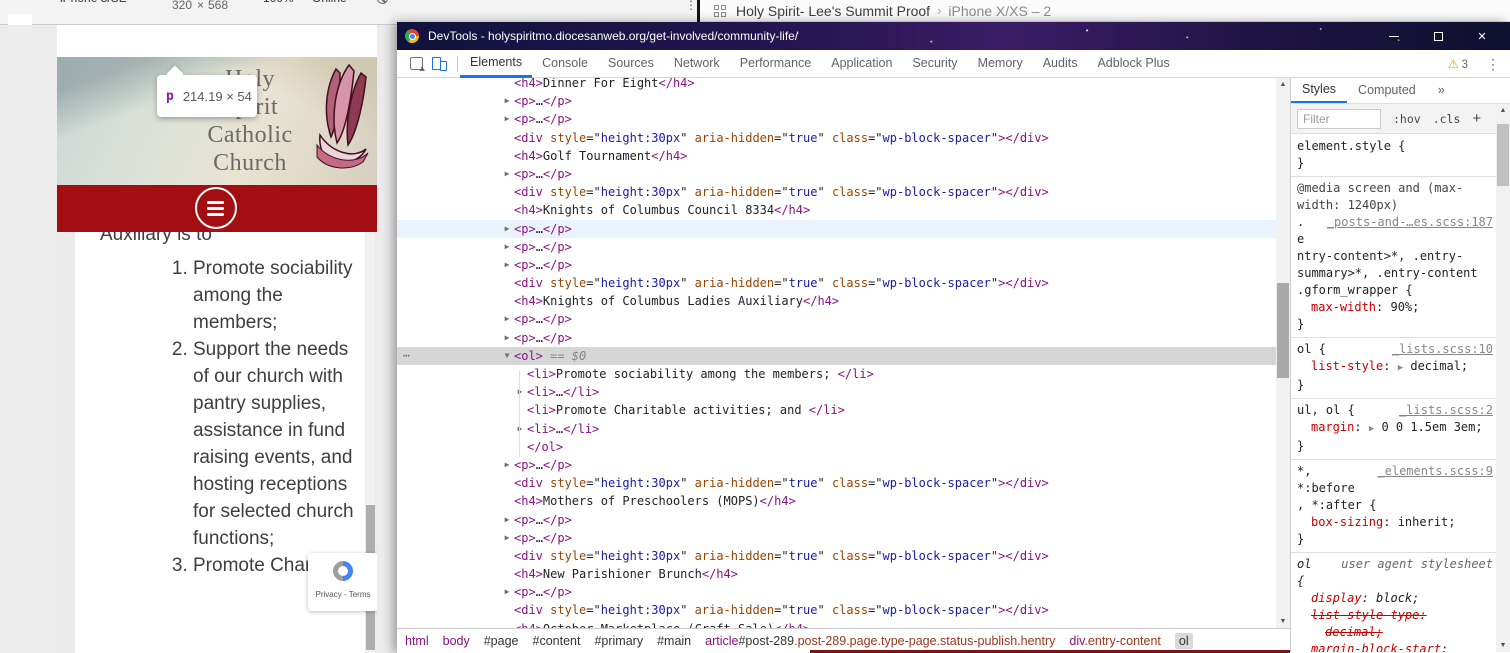 The height and width of the screenshot is (653, 1510). What do you see at coordinates (507, 356) in the screenshot?
I see `expand-arrow-icon: ▼` at bounding box center [507, 356].